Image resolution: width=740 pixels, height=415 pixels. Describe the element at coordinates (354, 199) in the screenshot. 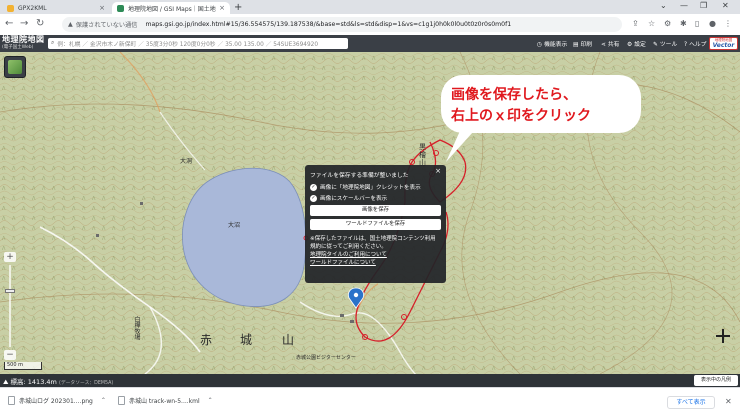

I see `scale-checkbox-label: 画像にスケールバーを表示` at that location.